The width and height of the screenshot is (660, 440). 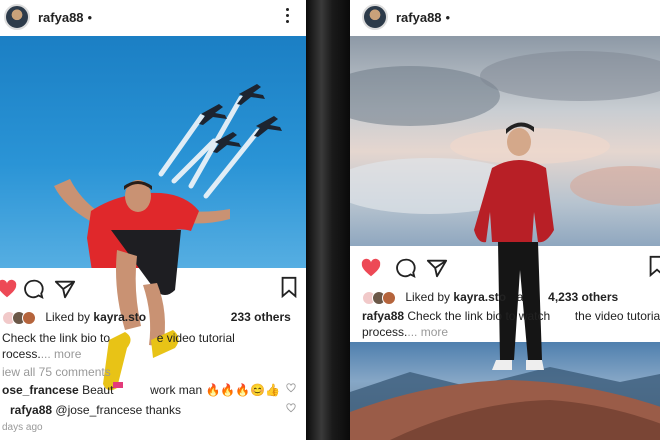 What do you see at coordinates (56, 372) in the screenshot?
I see `view-comments-link: iew all 75 comments` at bounding box center [56, 372].